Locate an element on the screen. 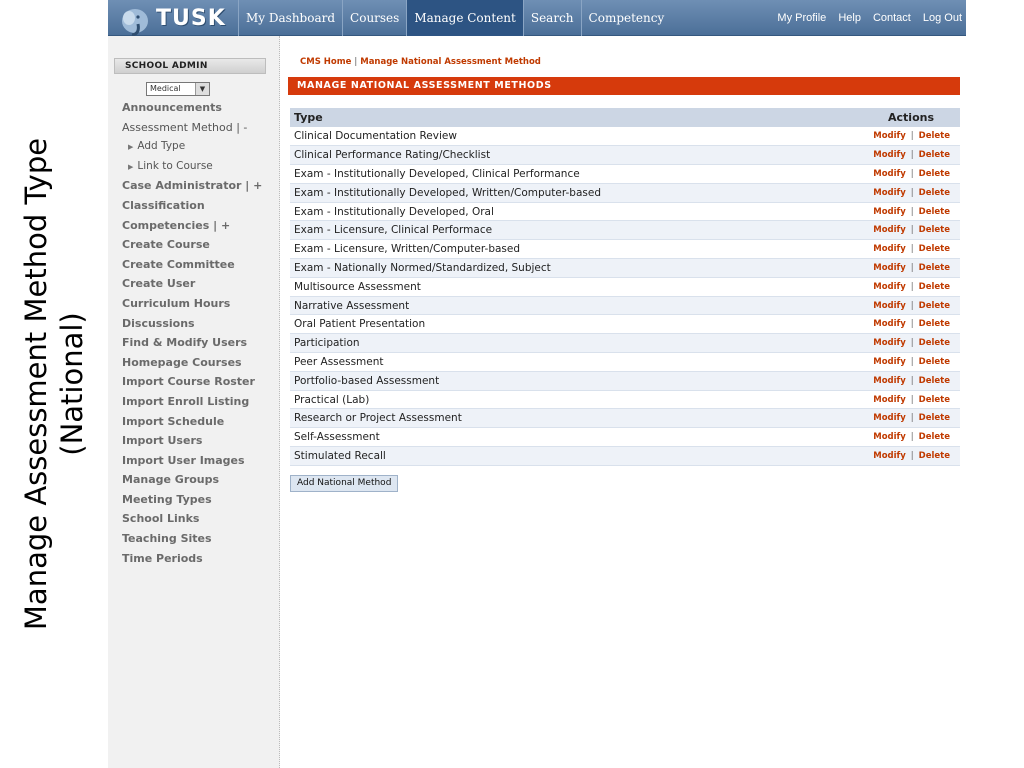  school-select: Medical ▼ is located at coordinates (178, 89).